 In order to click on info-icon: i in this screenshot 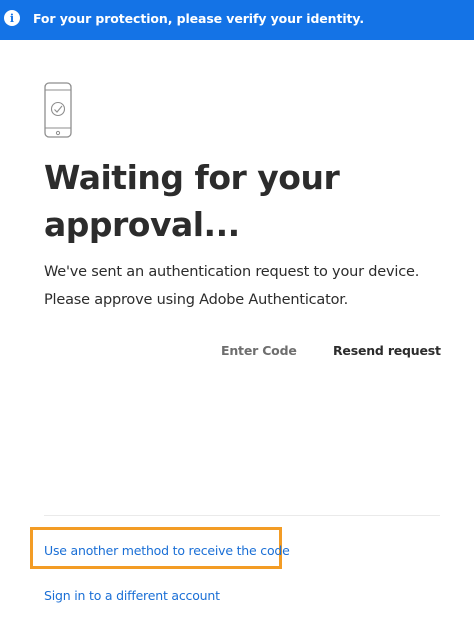, I will do `click(12, 18)`.